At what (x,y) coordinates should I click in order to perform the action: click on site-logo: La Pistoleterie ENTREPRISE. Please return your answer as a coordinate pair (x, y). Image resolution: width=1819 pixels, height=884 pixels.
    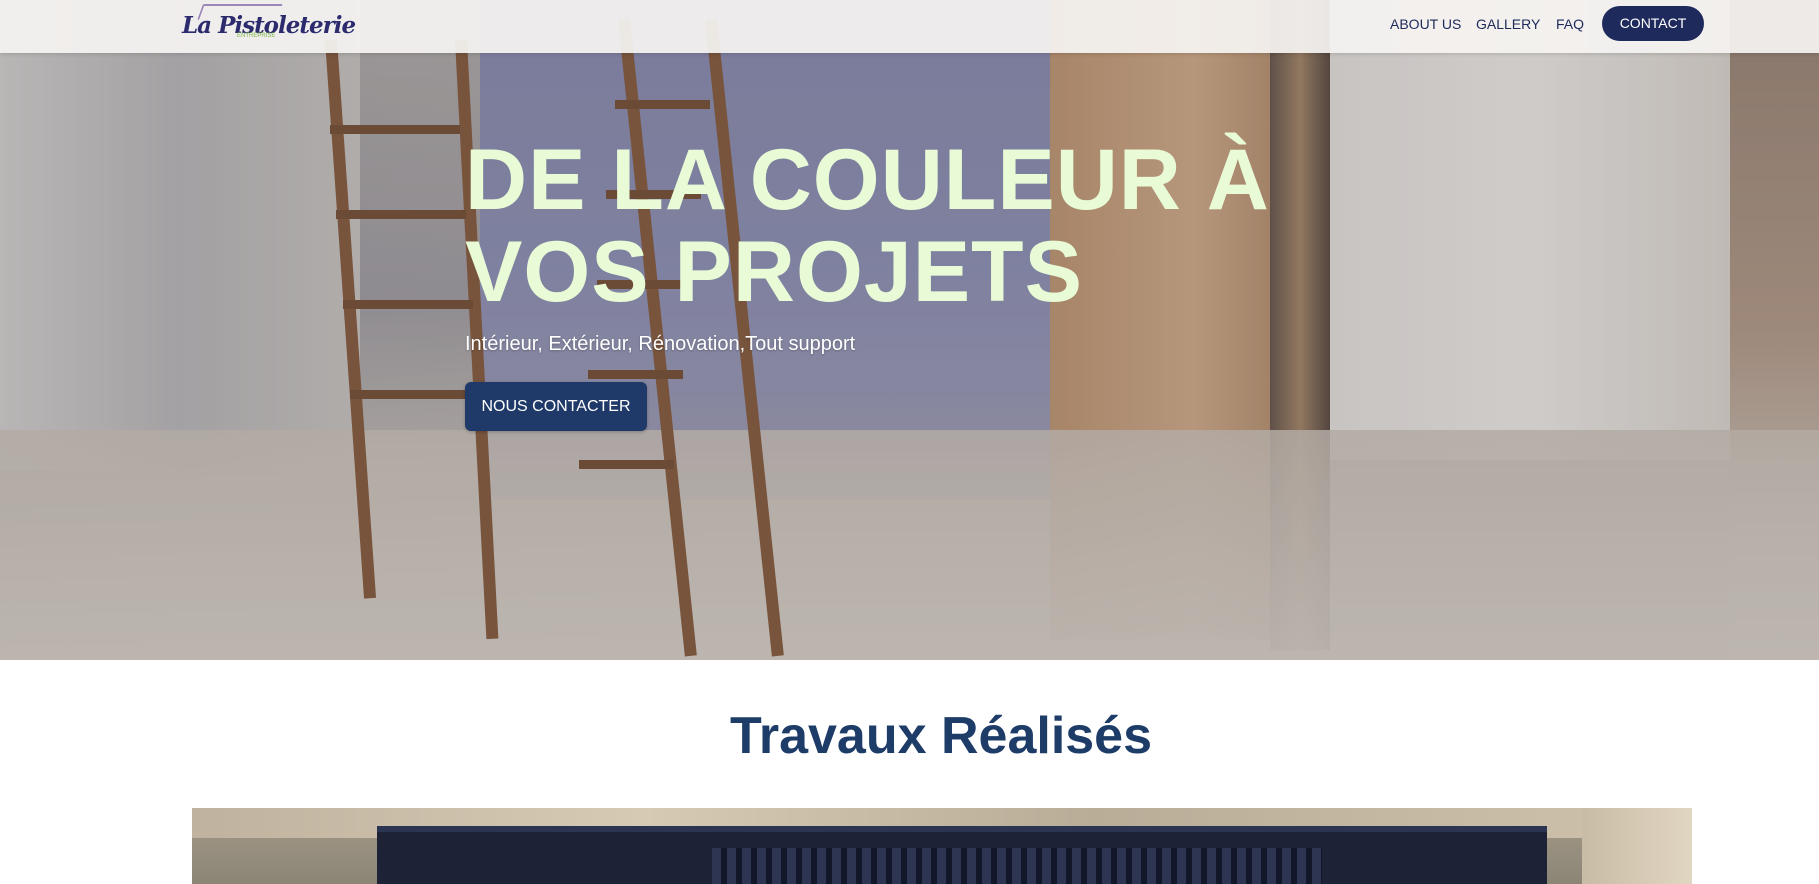
    Looking at the image, I should click on (269, 23).